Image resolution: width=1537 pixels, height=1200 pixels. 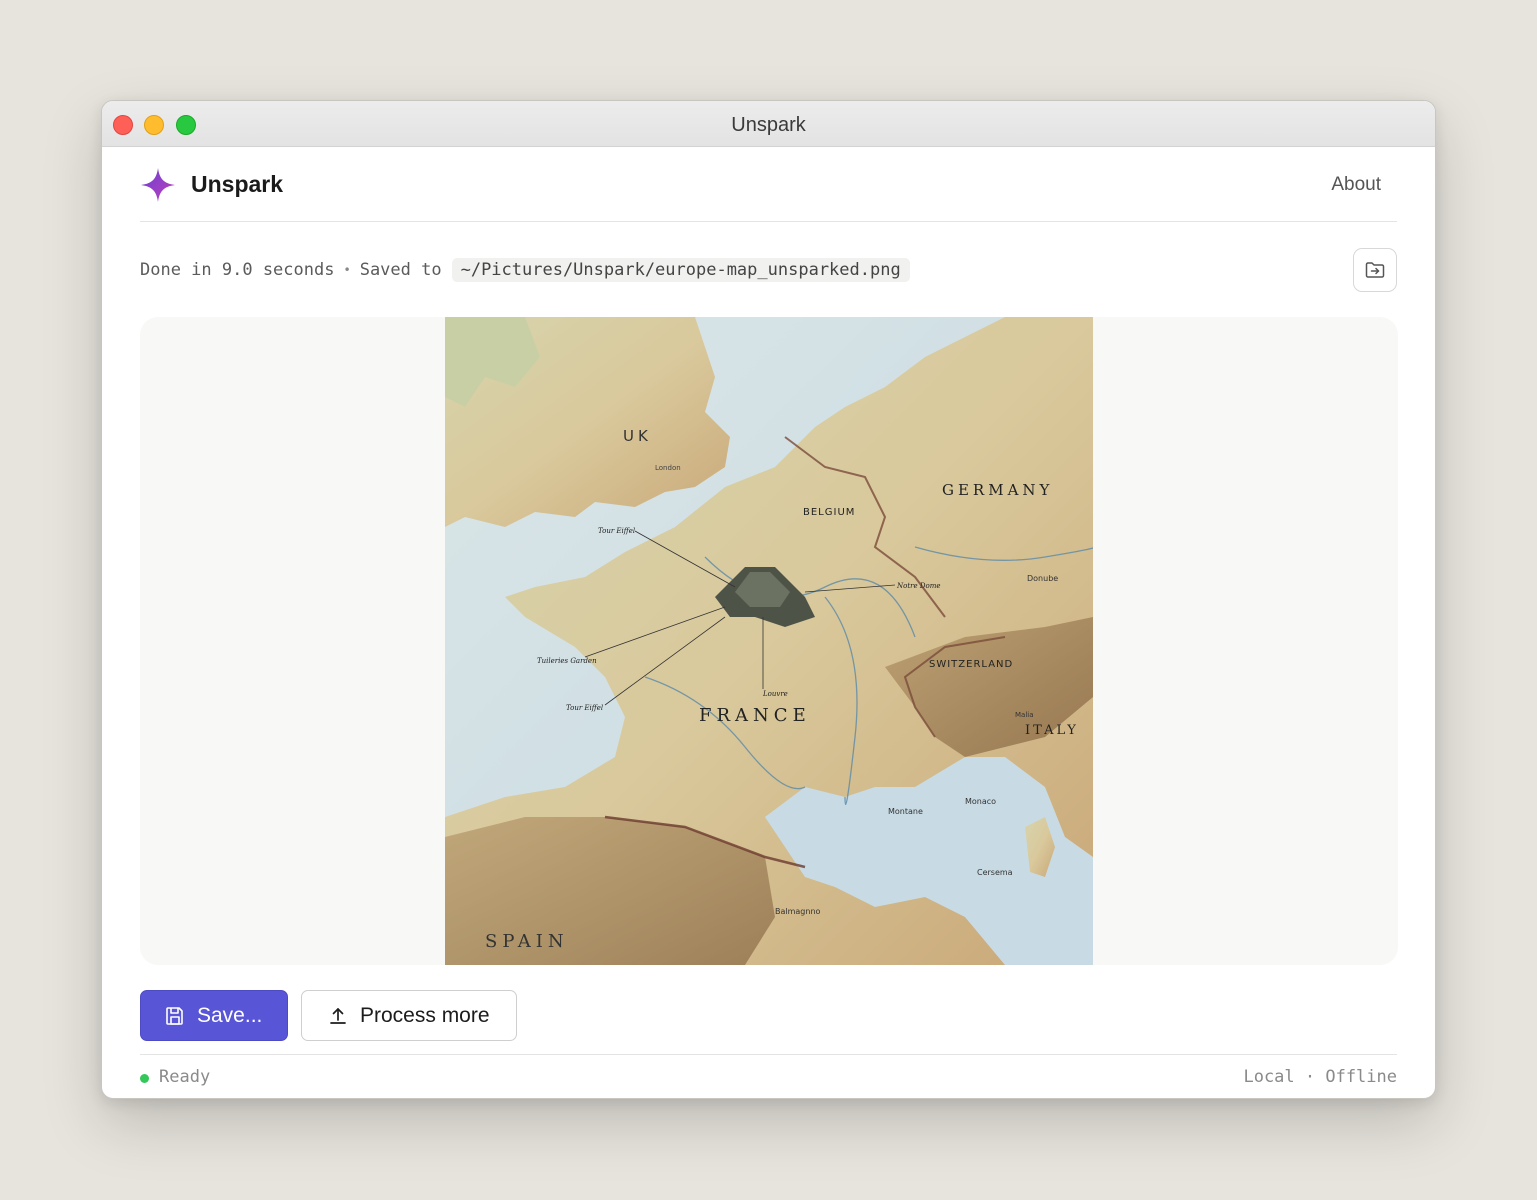 What do you see at coordinates (980, 801) in the screenshot?
I see `map-label-monaco: Monaco` at bounding box center [980, 801].